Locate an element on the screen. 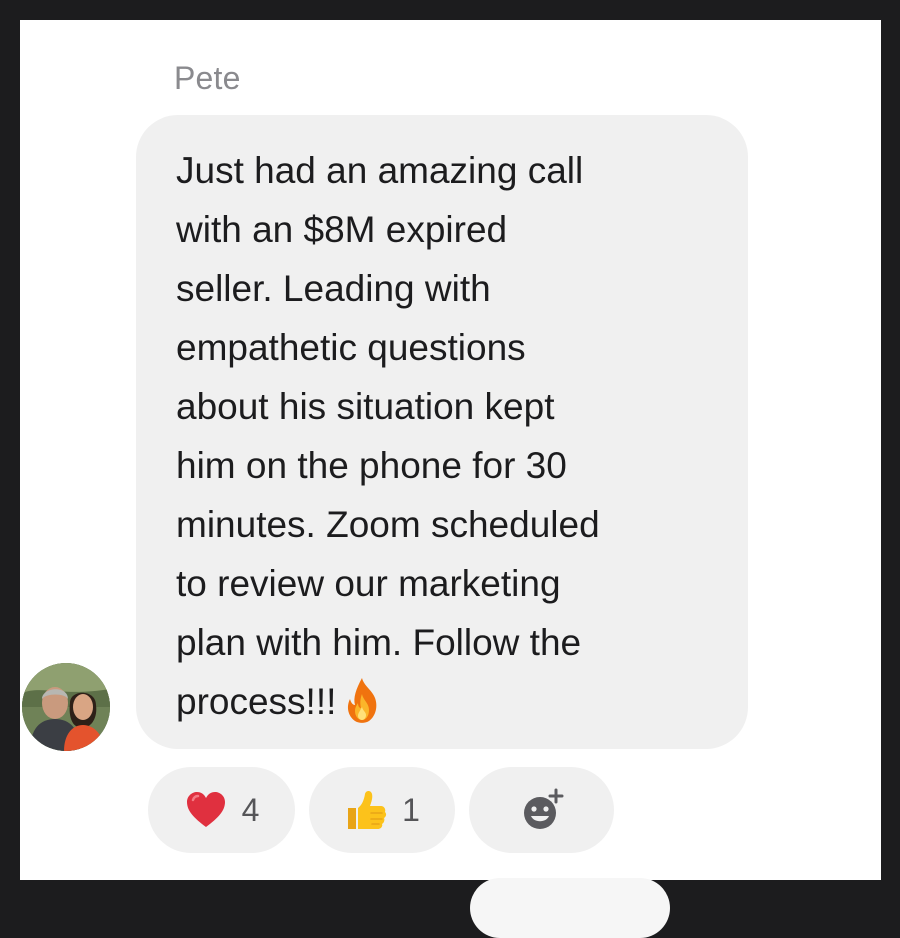 This screenshot has height=938, width=900. message-line: to review our marketing is located at coordinates (368, 583).